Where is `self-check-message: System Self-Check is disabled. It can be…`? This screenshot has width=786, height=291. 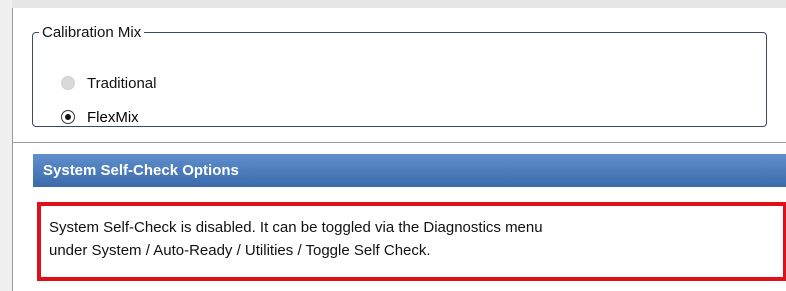
self-check-message: System Self-Check is disabled. It can be… is located at coordinates (413, 239).